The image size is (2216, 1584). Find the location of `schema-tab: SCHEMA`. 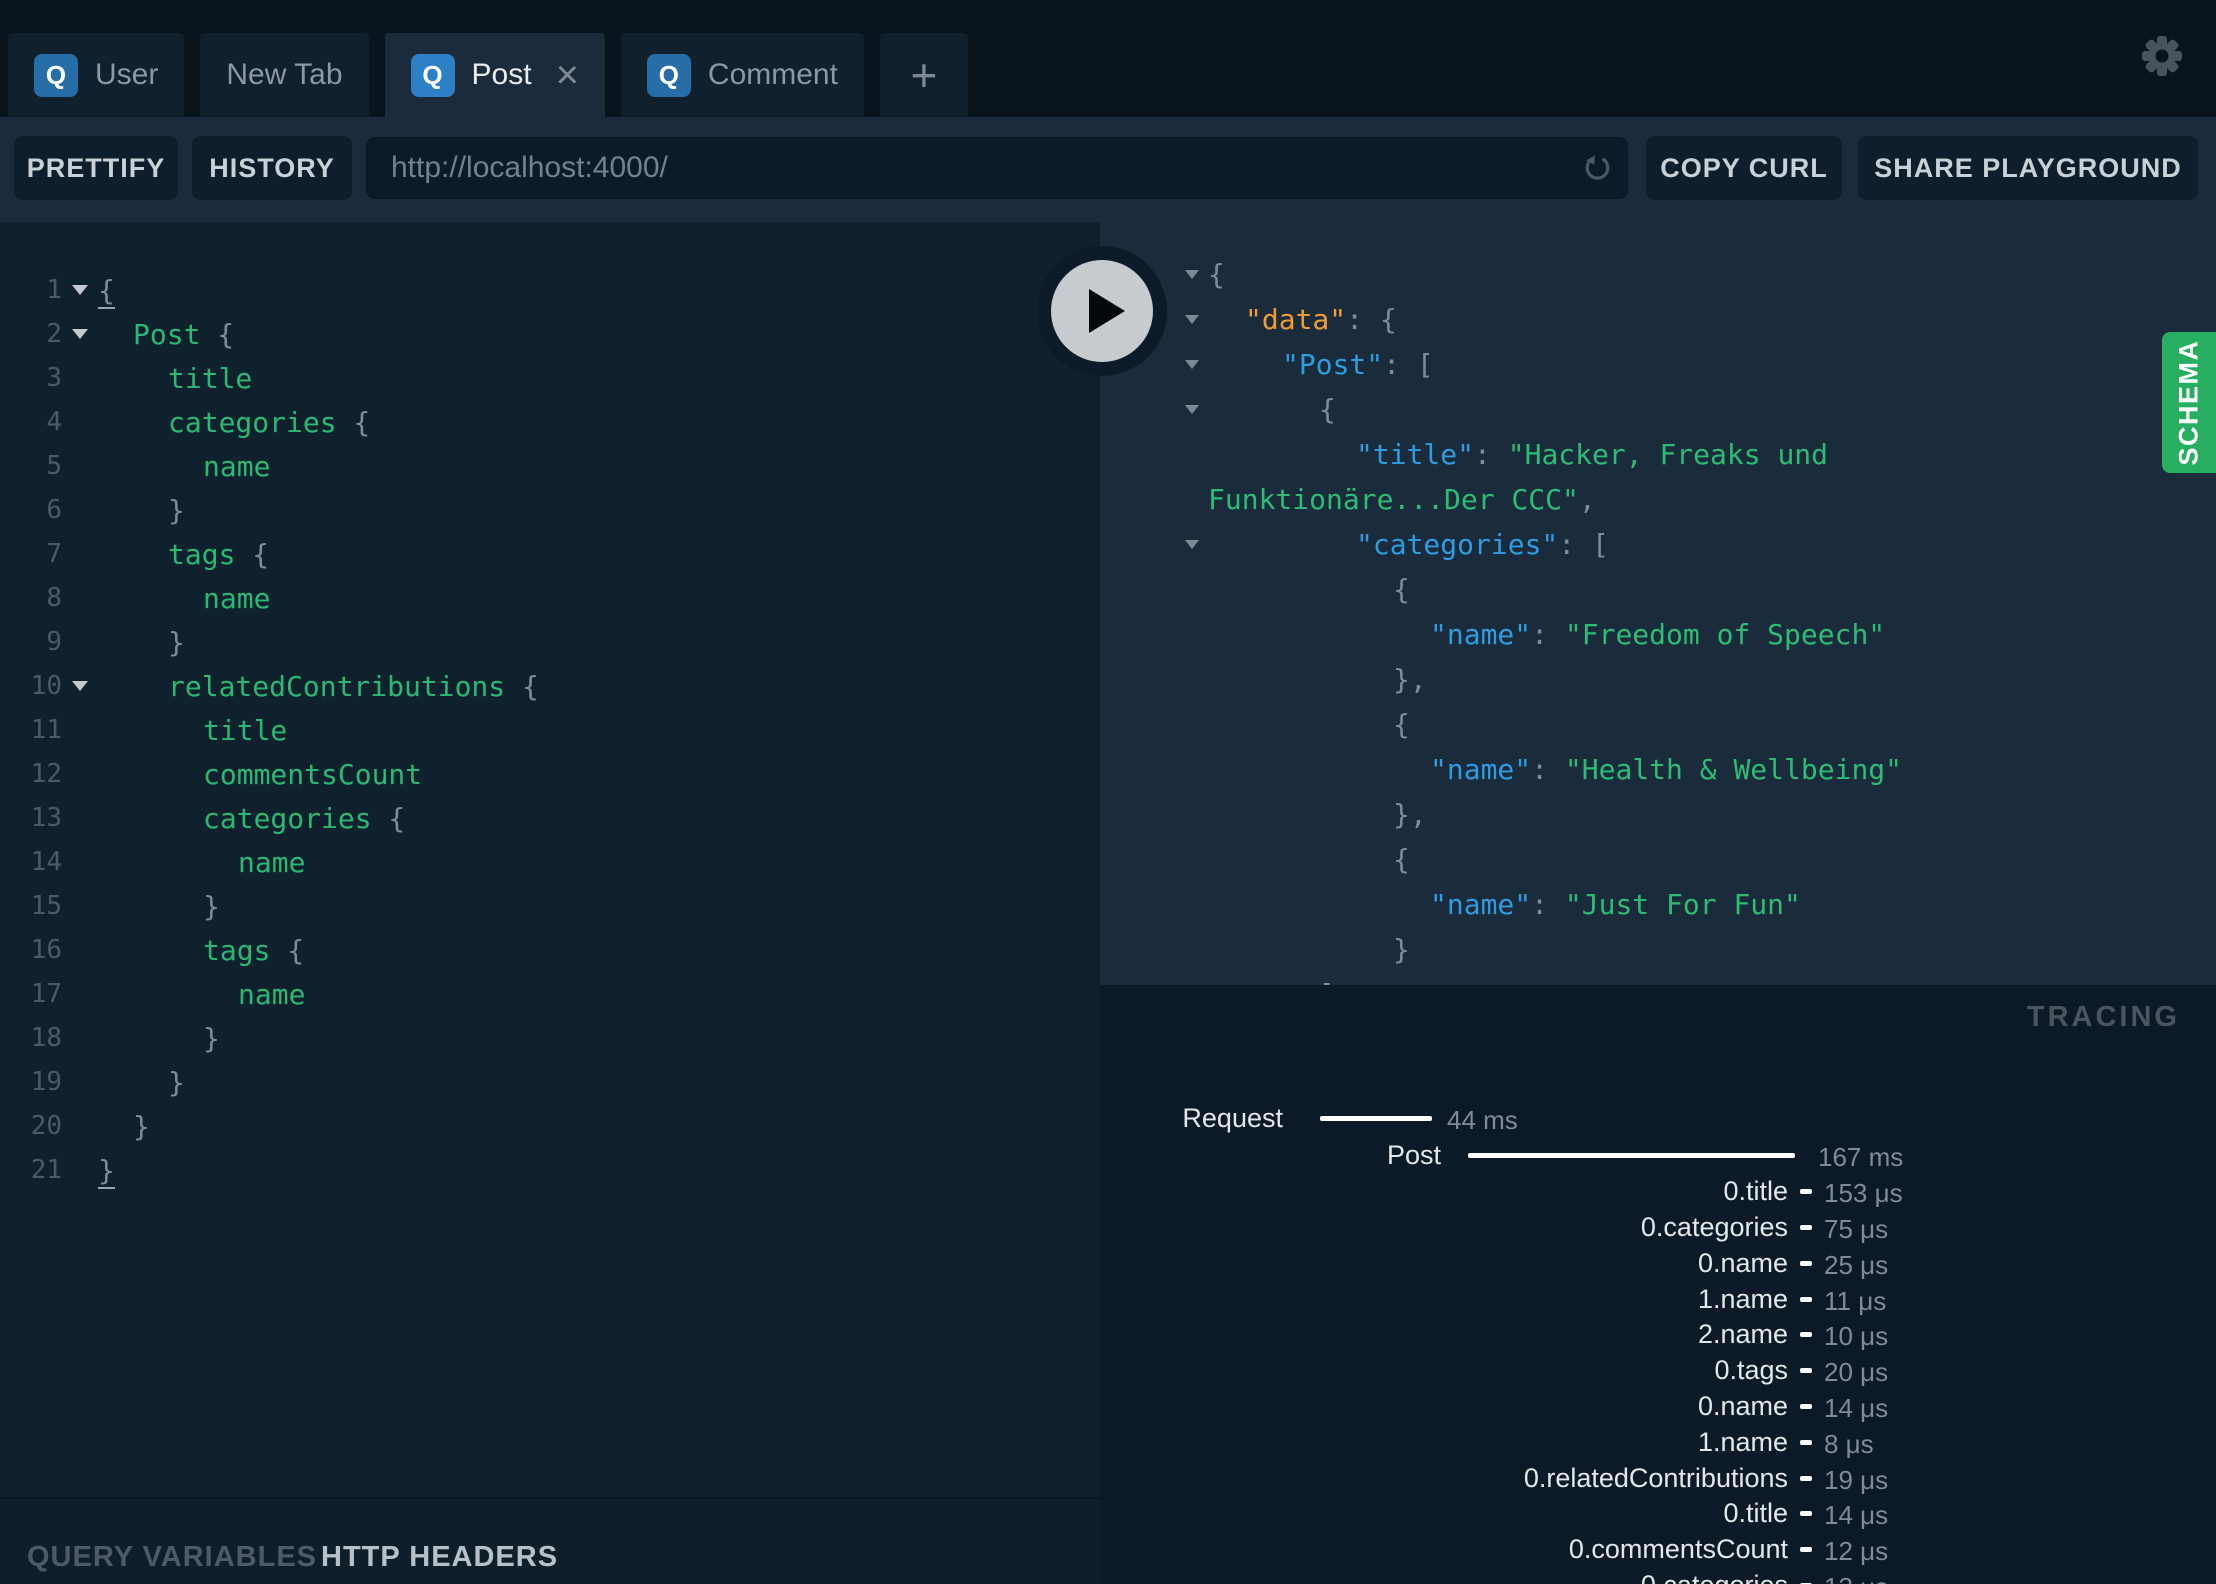

schema-tab: SCHEMA is located at coordinates (2189, 402).